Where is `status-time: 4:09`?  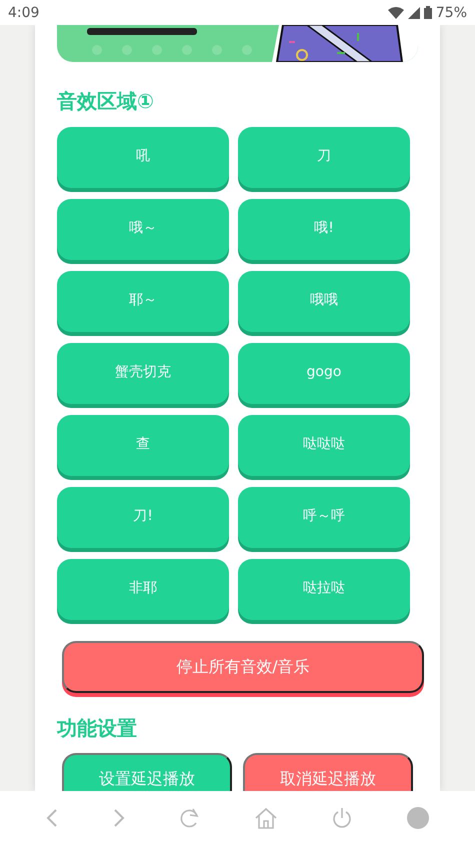
status-time: 4:09 is located at coordinates (24, 12).